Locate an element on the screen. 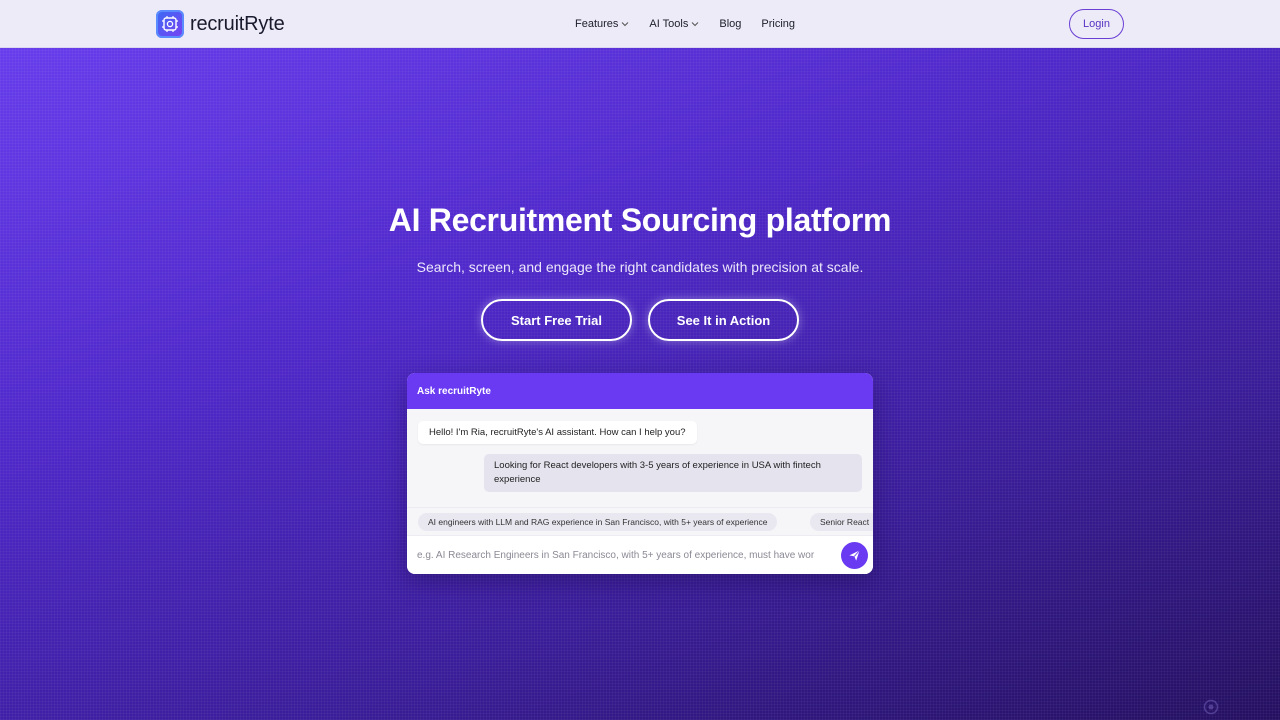 The width and height of the screenshot is (1280, 720). nav-item-ai-tools: AI Tools is located at coordinates (674, 24).